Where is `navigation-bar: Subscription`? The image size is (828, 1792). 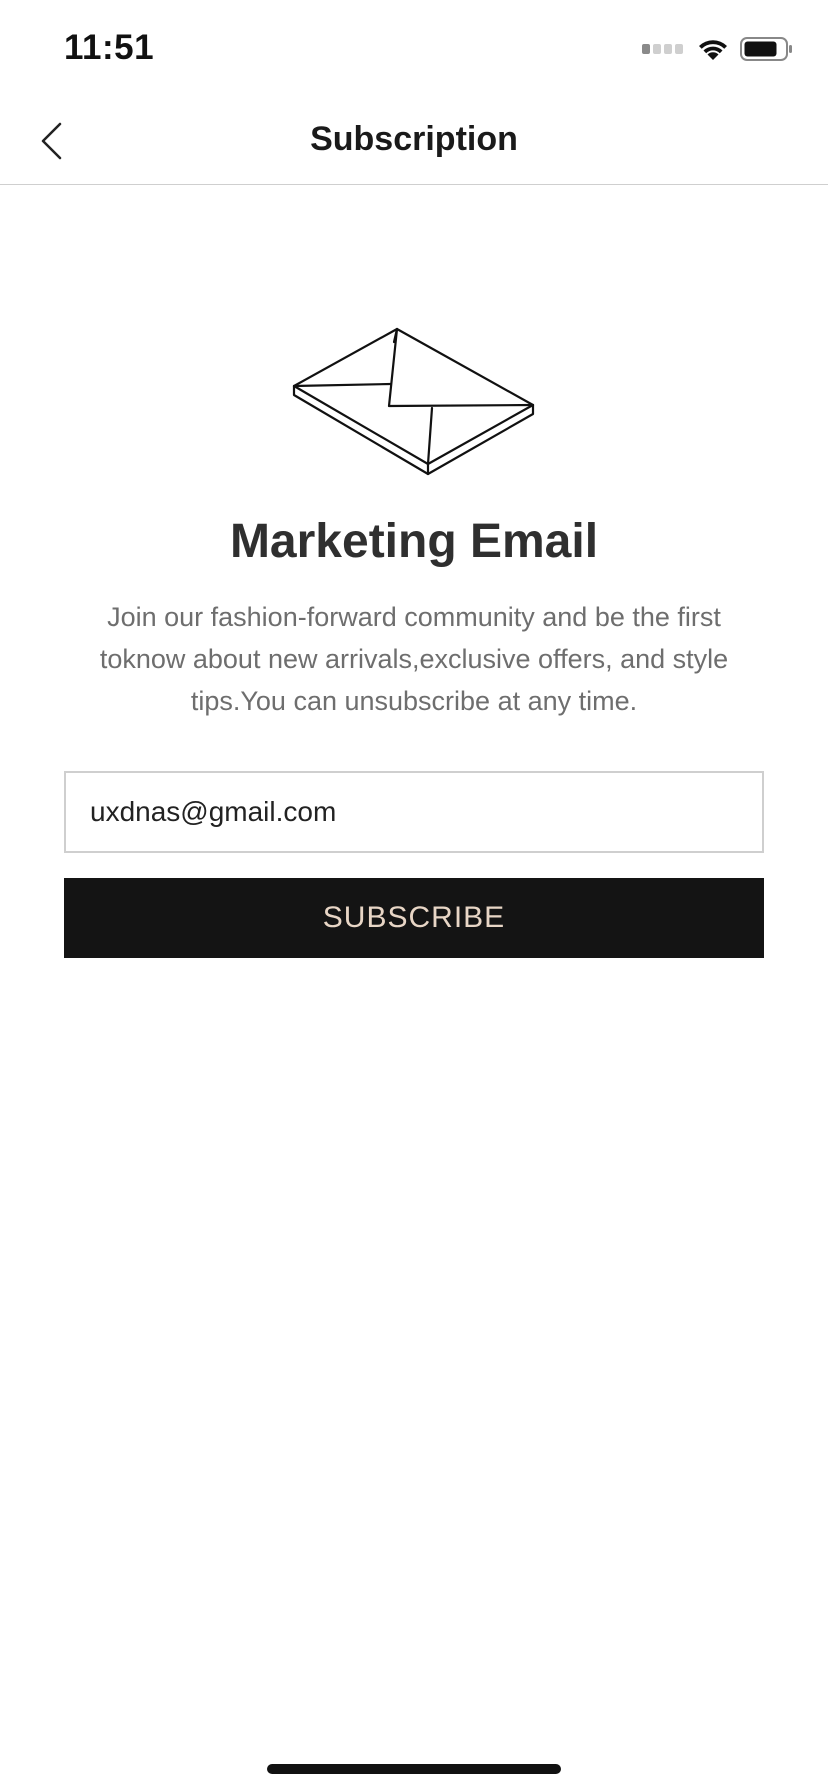
navigation-bar: Subscription is located at coordinates (414, 142).